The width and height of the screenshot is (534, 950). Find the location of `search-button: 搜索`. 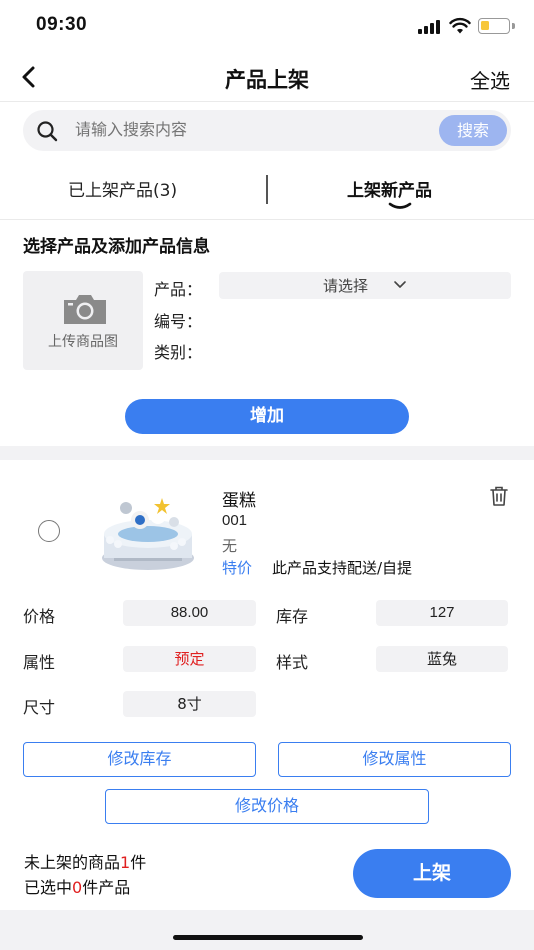

search-button: 搜索 is located at coordinates (473, 130).